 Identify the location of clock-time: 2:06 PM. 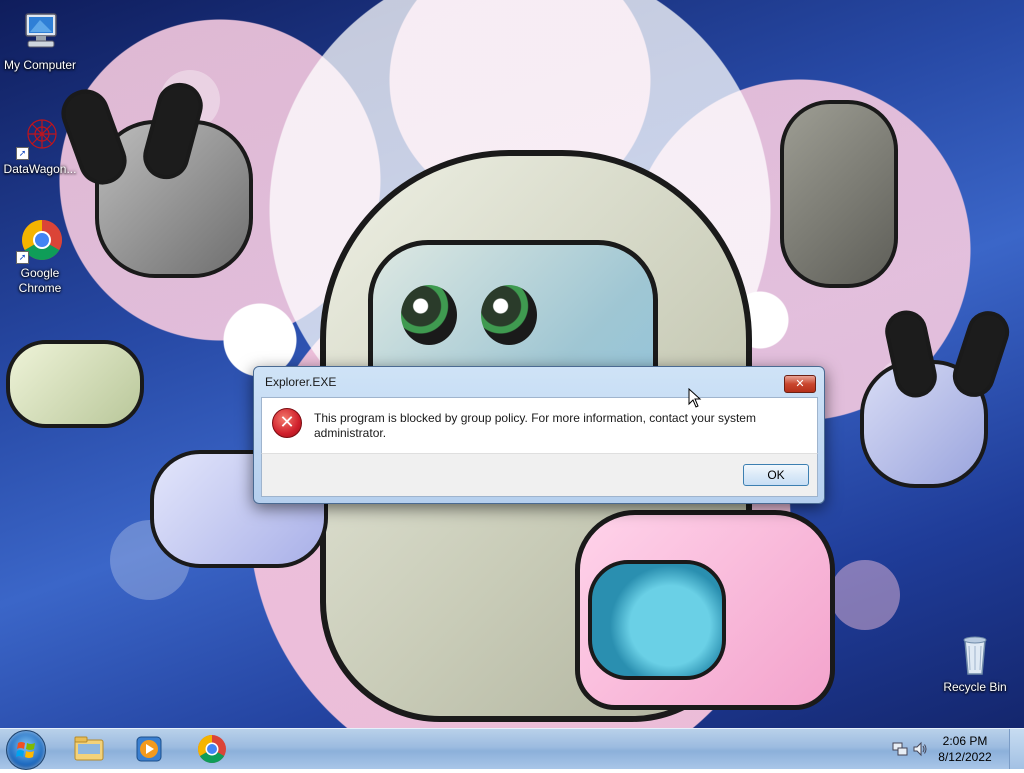
(965, 741).